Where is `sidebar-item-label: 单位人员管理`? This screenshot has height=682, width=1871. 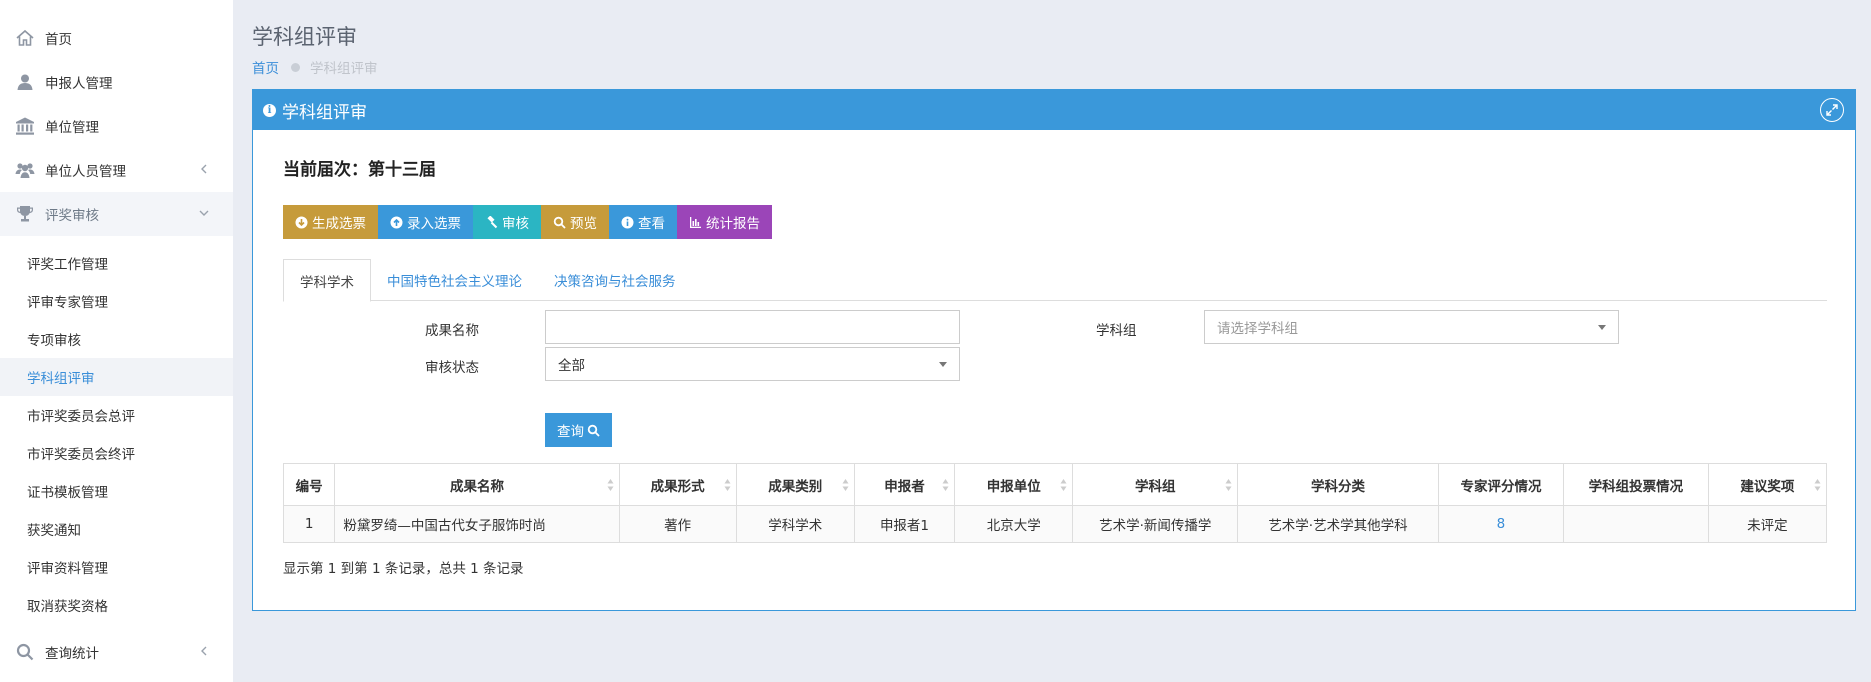
sidebar-item-label: 单位人员管理 is located at coordinates (85, 172).